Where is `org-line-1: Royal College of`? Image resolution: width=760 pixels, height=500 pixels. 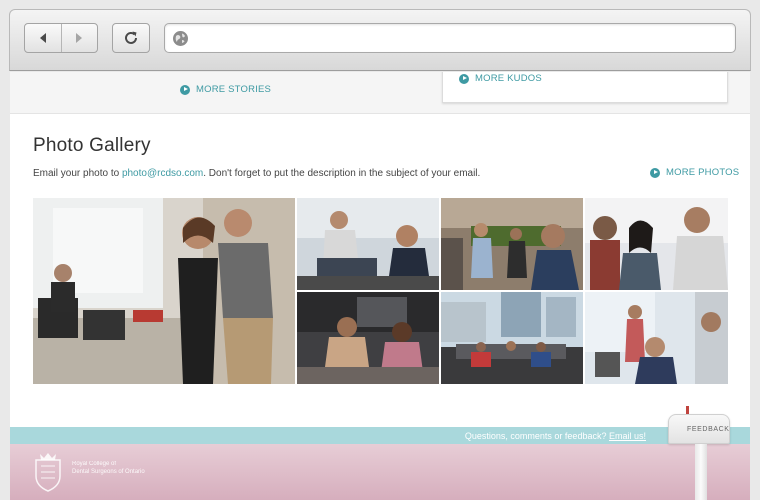 org-line-1: Royal College of is located at coordinates (94, 464).